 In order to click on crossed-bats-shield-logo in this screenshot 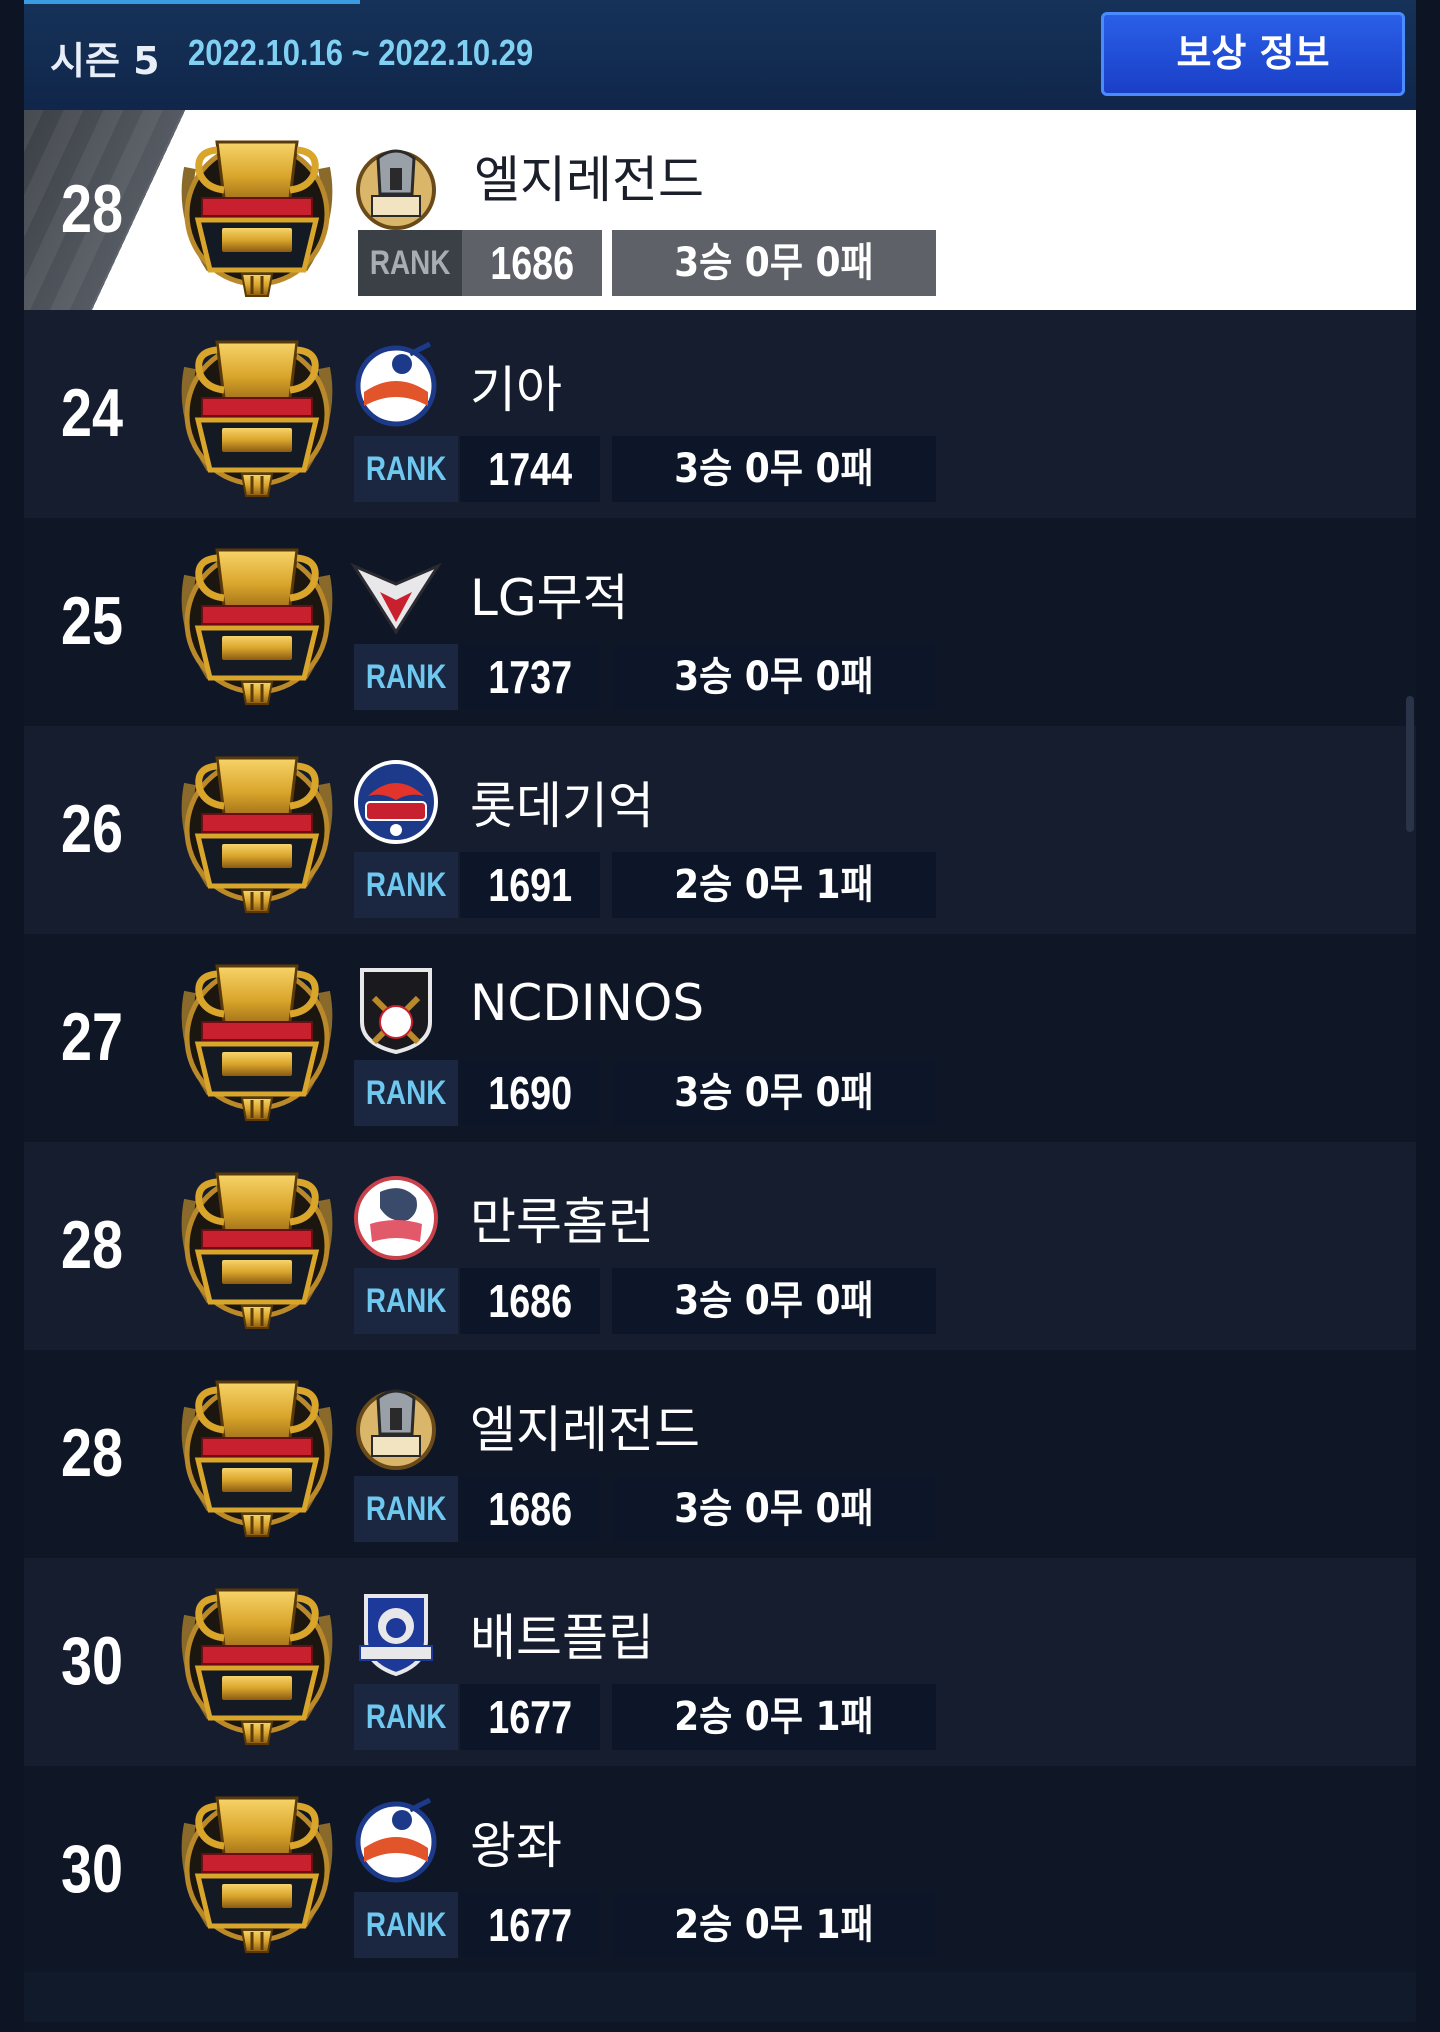, I will do `click(396, 1011)`.